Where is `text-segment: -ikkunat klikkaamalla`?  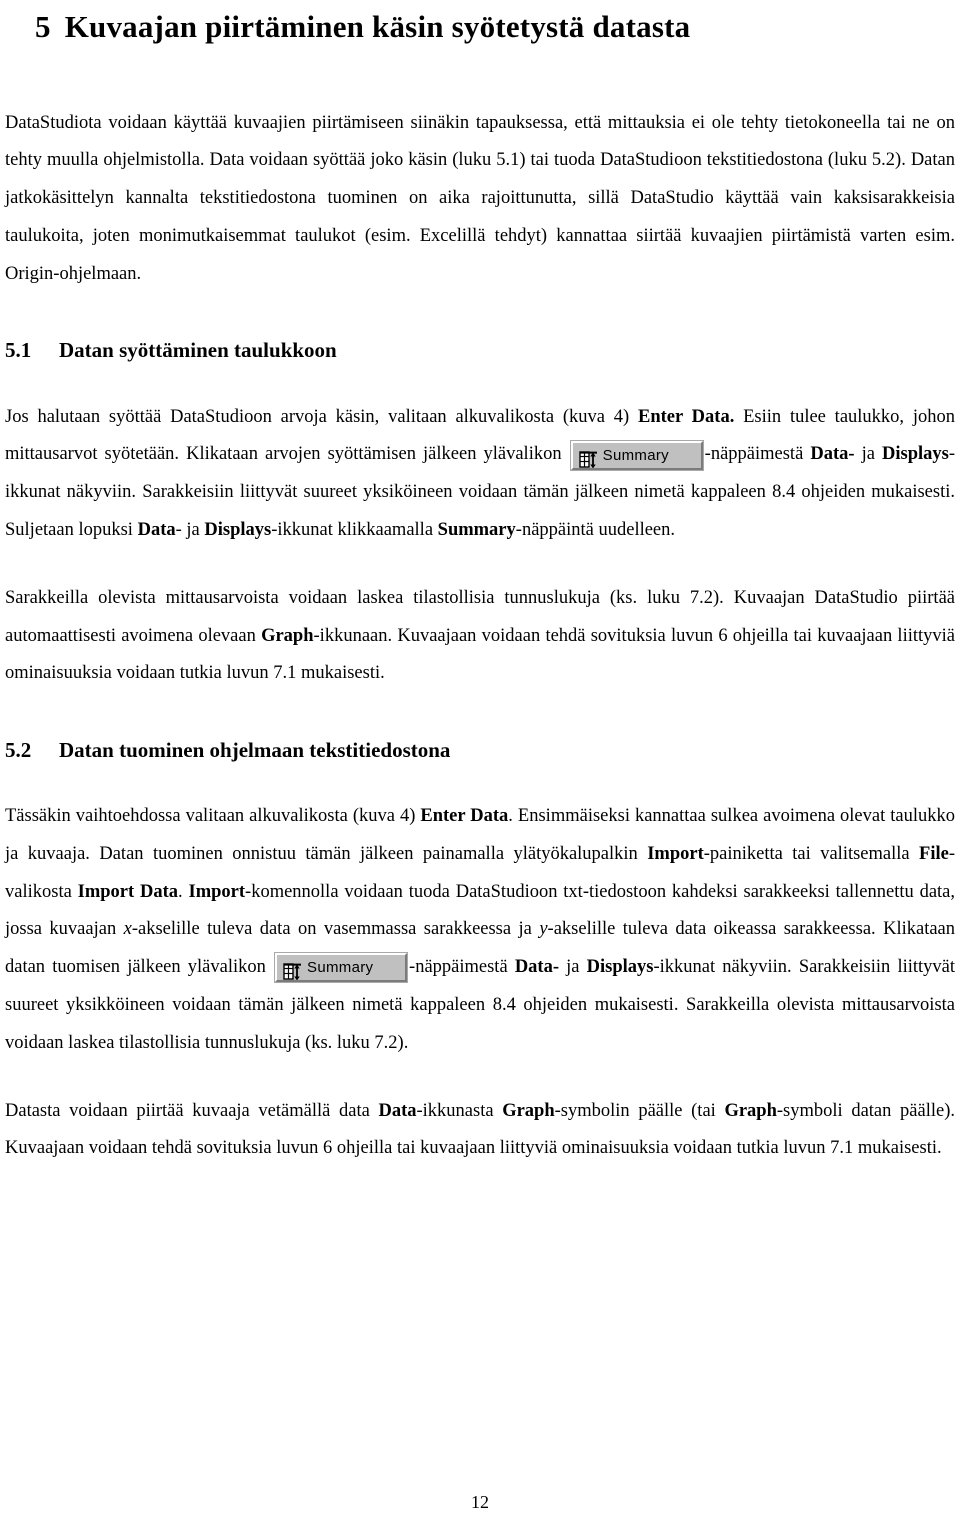
text-segment: -ikkunat klikkaamalla is located at coordinates (354, 530).